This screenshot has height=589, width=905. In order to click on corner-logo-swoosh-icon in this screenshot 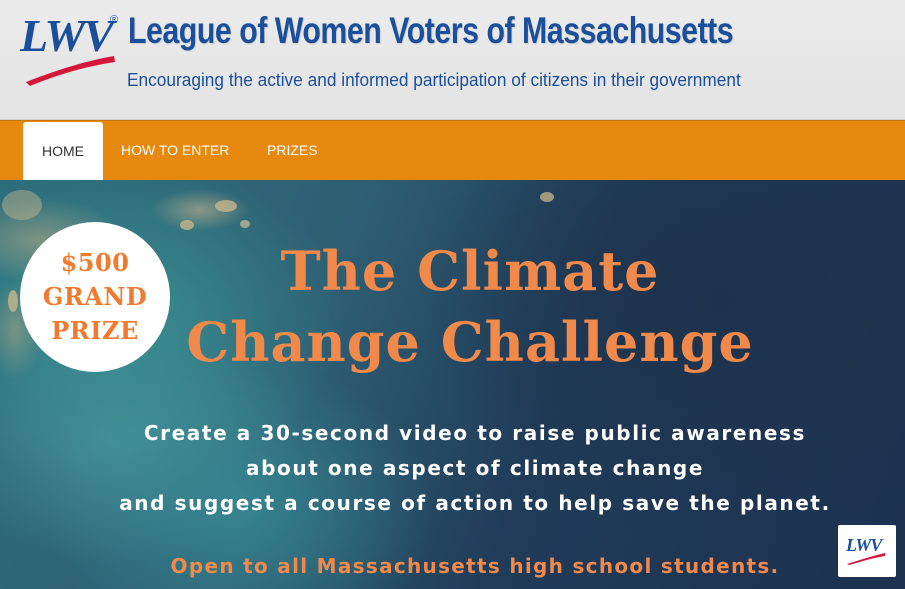, I will do `click(866, 559)`.